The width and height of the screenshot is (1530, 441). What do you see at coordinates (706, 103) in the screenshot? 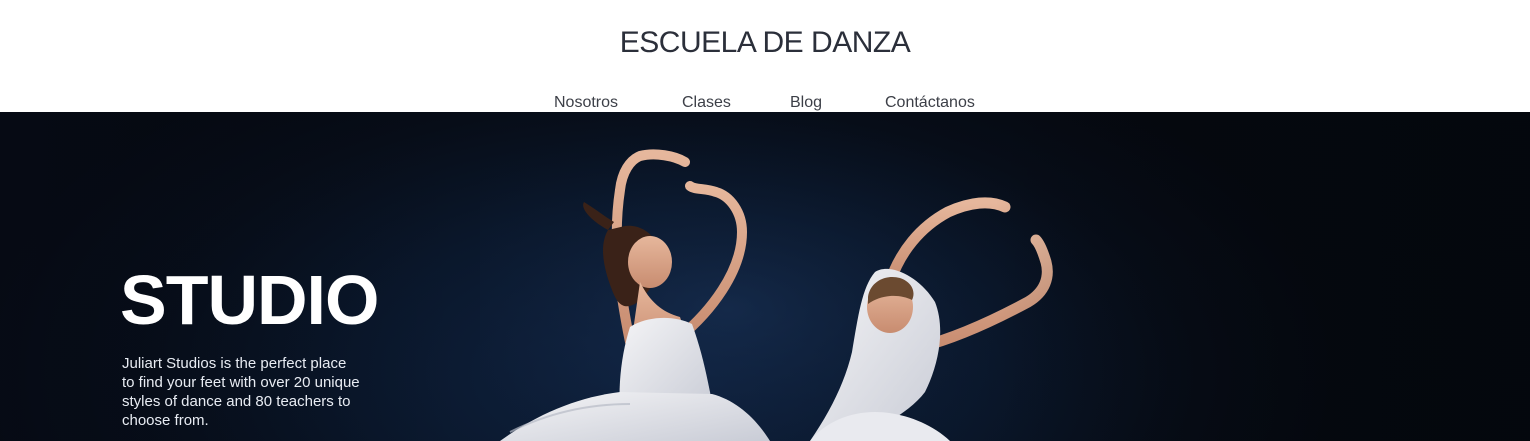
I see `nav-item-clases: Clases` at bounding box center [706, 103].